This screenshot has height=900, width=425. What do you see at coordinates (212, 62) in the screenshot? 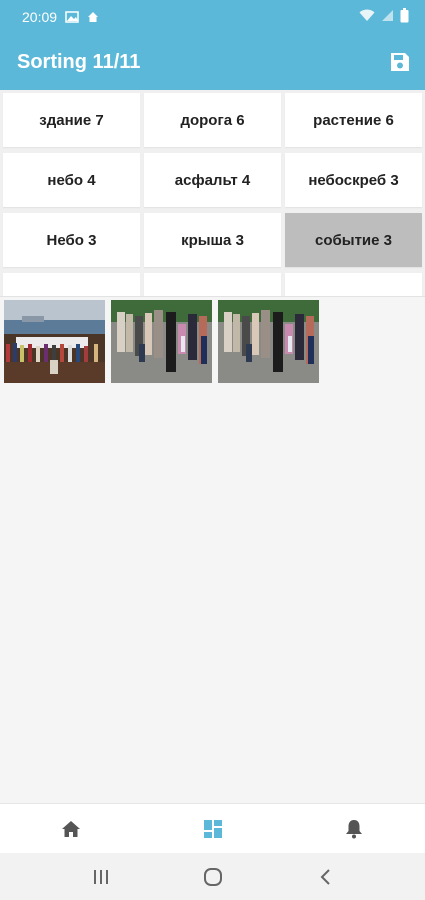
I see `app-bar: Sorting 11/11` at bounding box center [212, 62].